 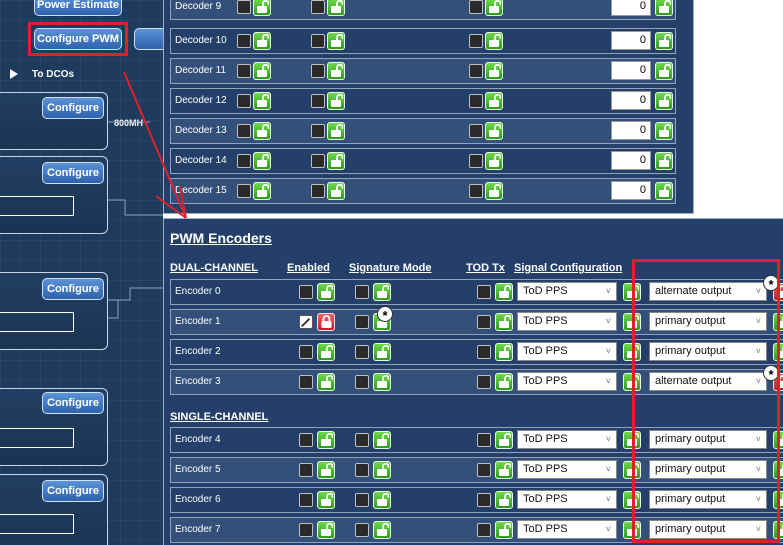 I want to click on closed-padlock-icon, so click(x=326, y=322).